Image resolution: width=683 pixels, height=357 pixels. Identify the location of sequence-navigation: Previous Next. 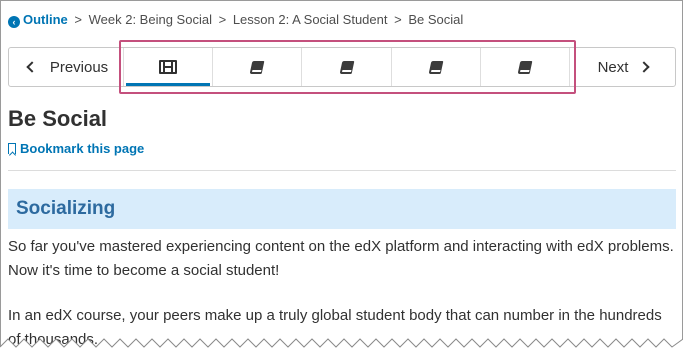
(342, 67).